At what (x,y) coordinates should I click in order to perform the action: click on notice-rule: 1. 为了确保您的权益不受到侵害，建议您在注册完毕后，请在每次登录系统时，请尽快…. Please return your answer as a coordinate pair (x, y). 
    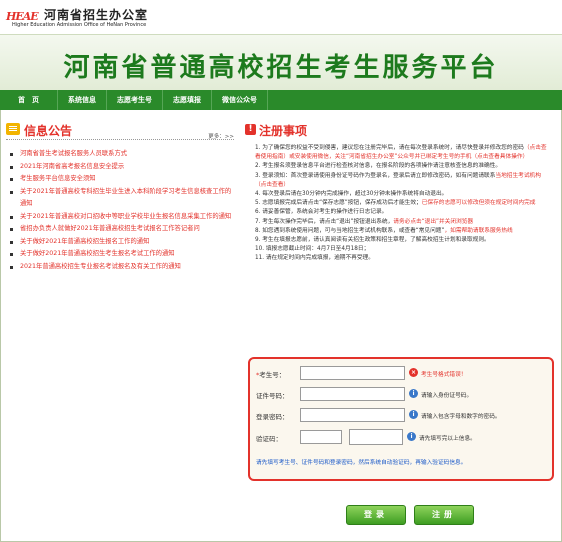
    Looking at the image, I should click on (401, 153).